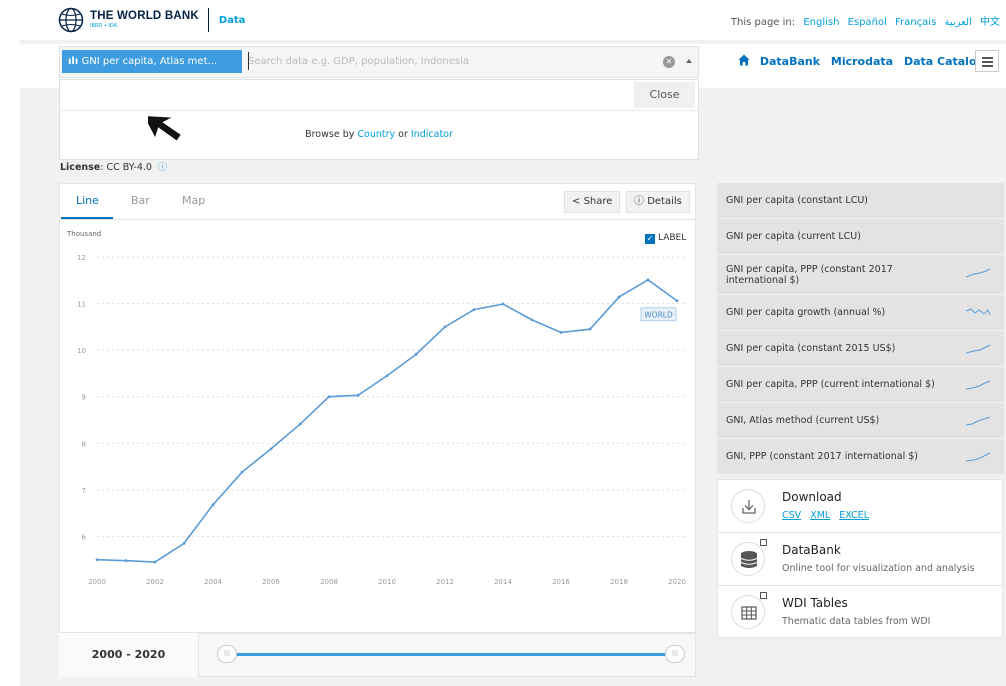  I want to click on indicator-item: GNI, Atlas method (current US$), so click(860, 421).